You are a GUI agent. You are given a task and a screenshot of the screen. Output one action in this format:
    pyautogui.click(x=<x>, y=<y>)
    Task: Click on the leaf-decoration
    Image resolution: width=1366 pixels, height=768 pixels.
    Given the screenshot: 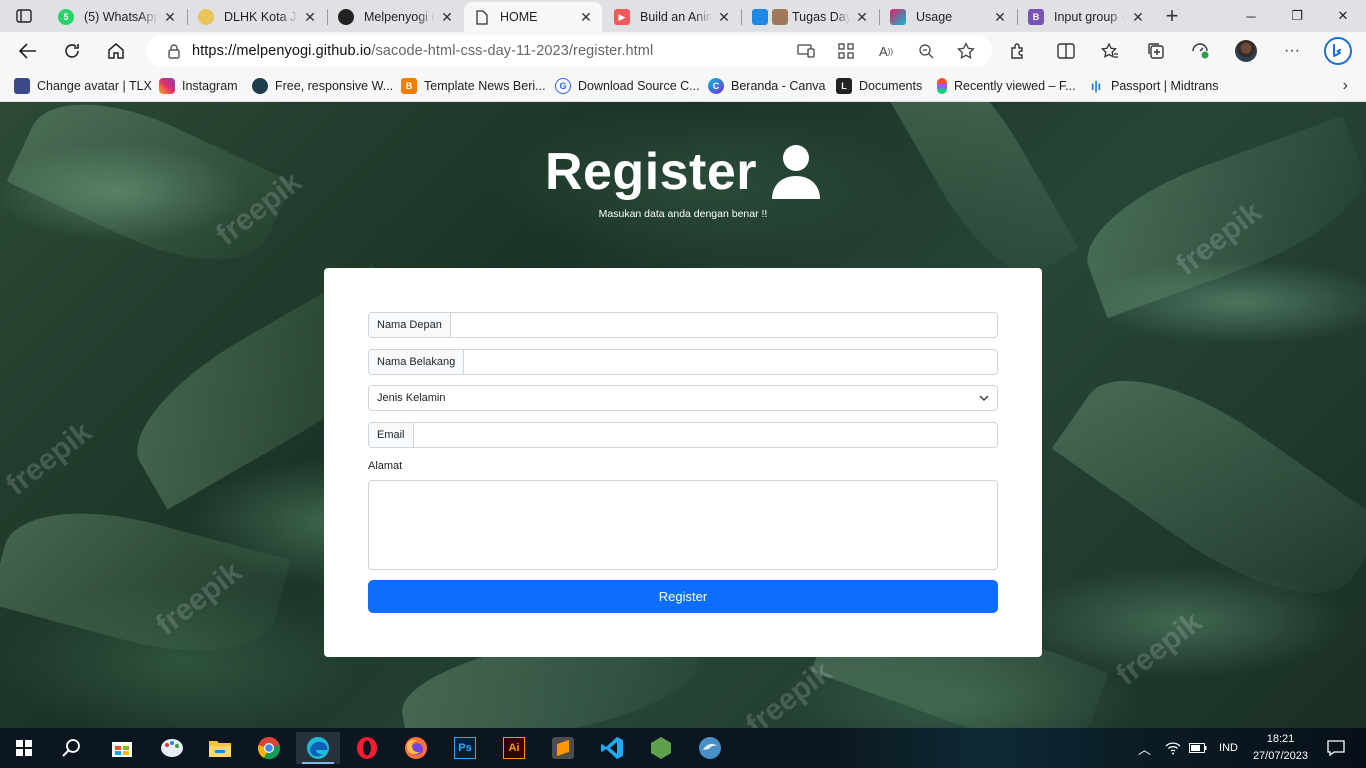 What is the action you would take?
    pyautogui.click(x=1208, y=487)
    